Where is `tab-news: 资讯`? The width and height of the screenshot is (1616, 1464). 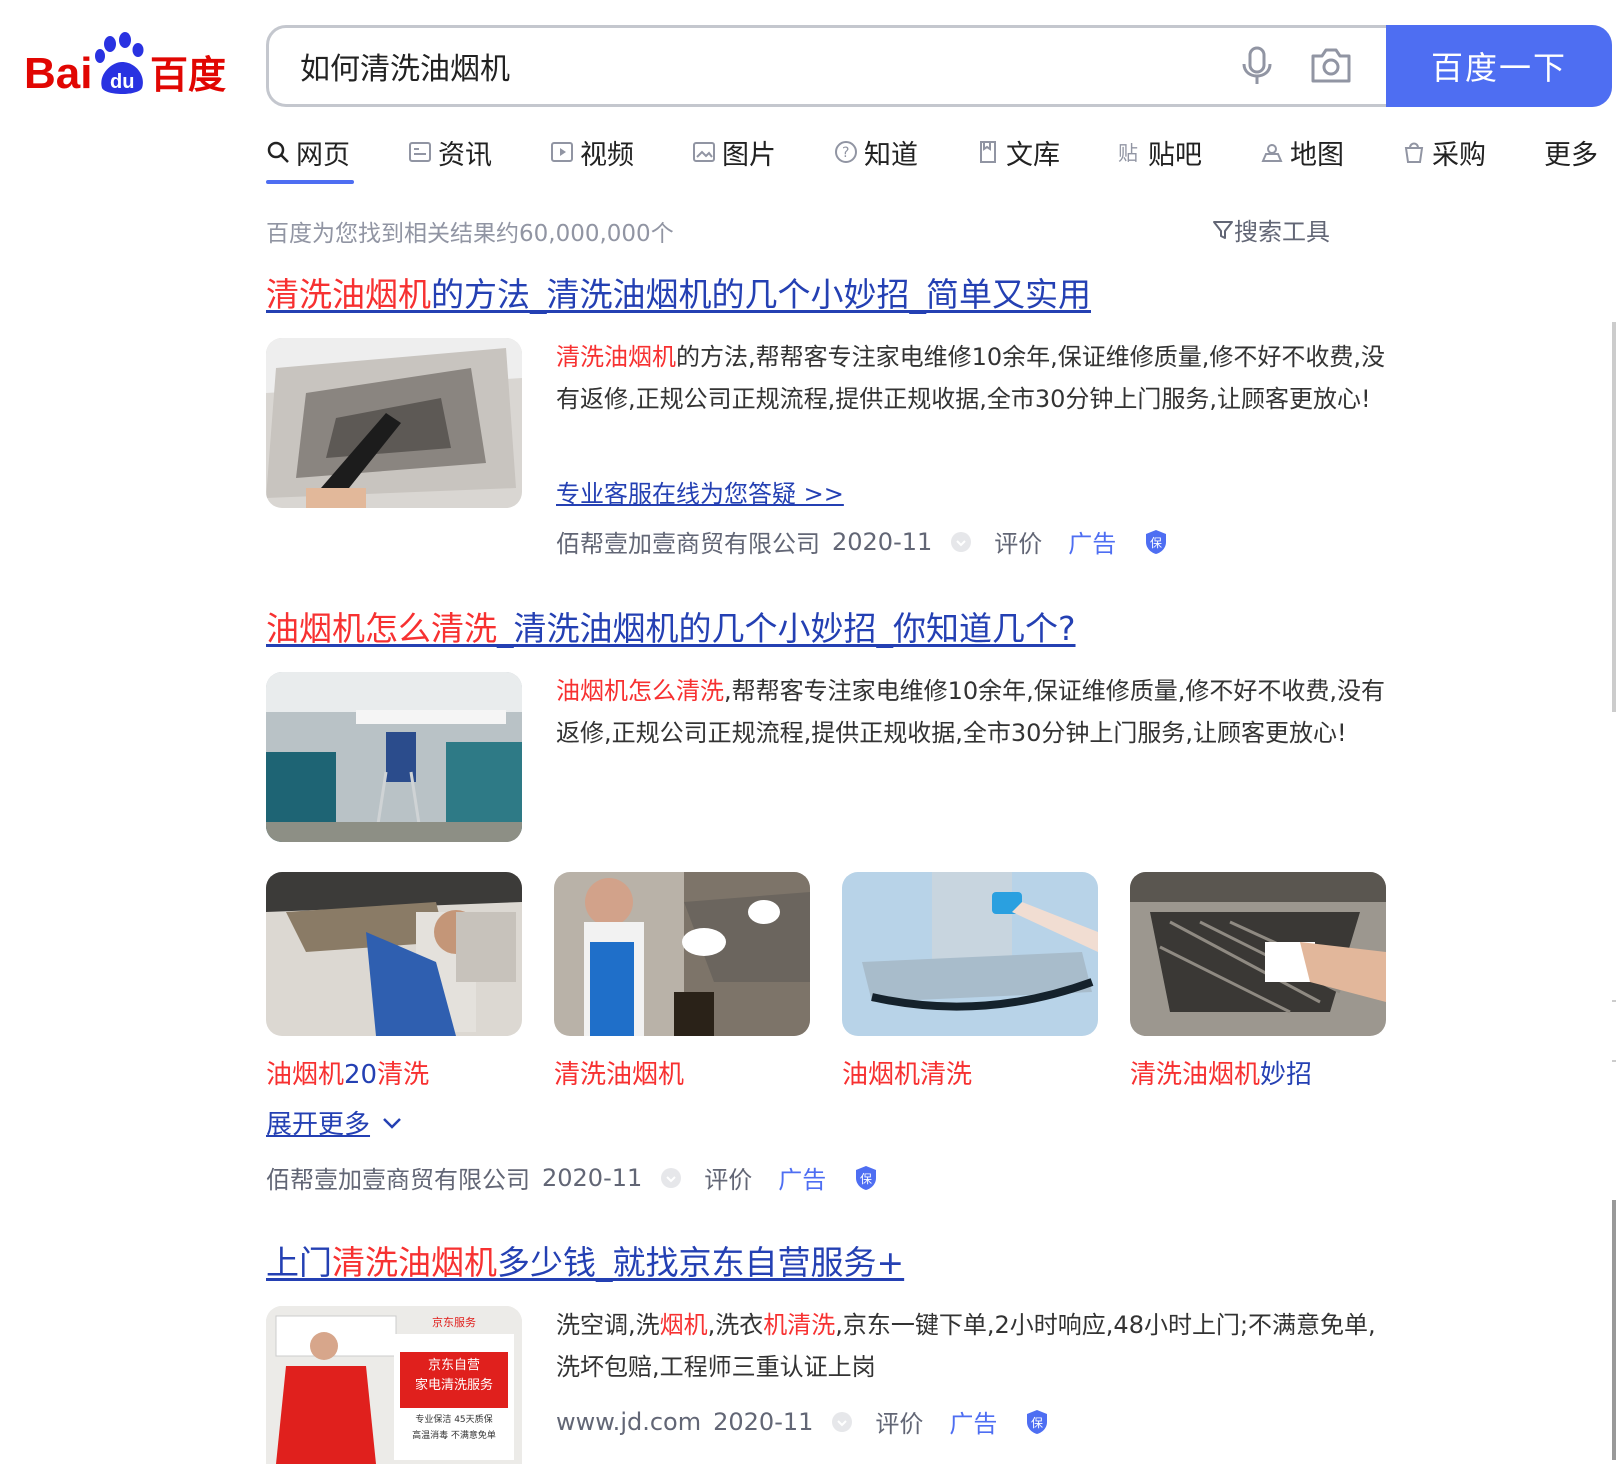
tab-news: 资讯 is located at coordinates (450, 152).